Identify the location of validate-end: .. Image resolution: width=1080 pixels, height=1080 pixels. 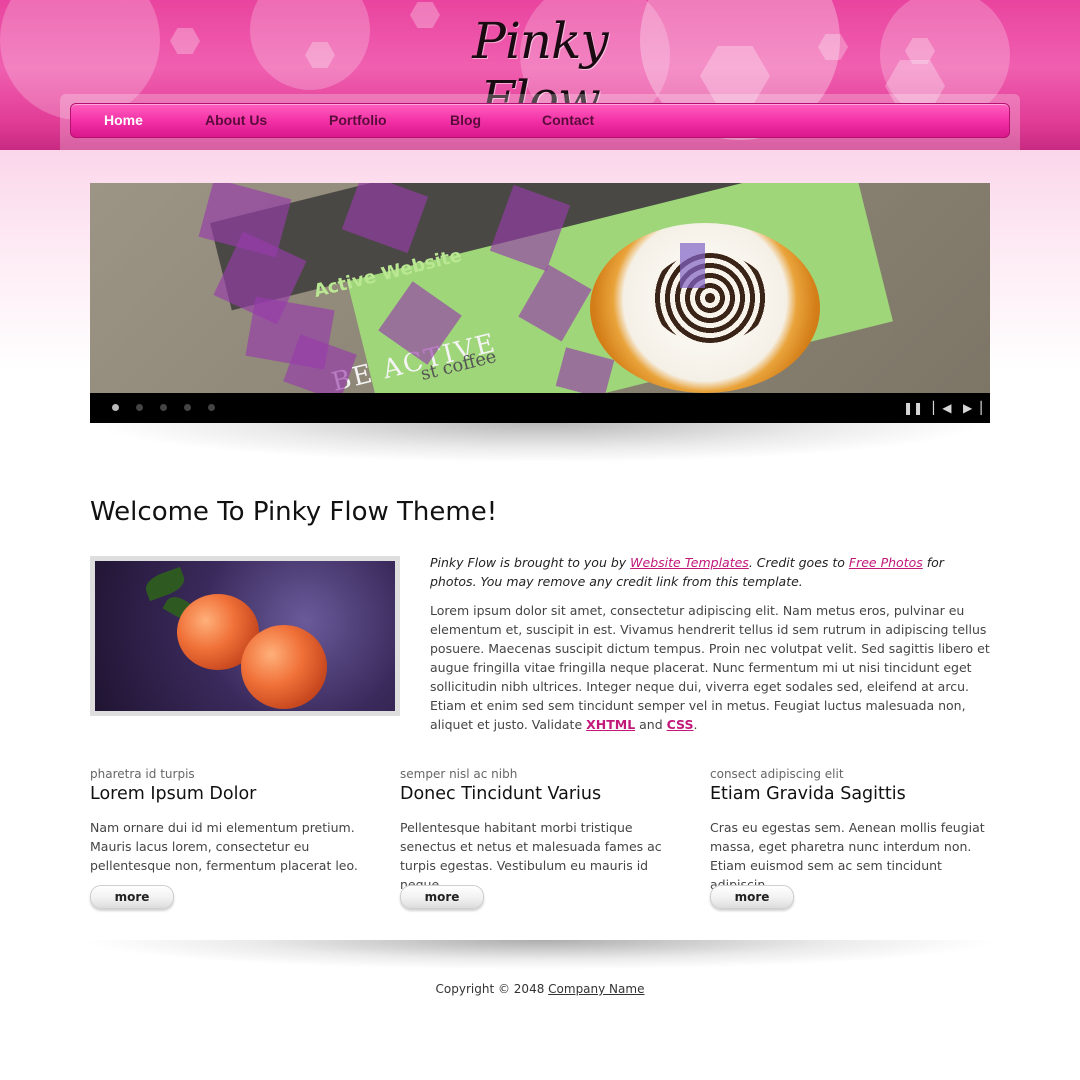
(695, 724).